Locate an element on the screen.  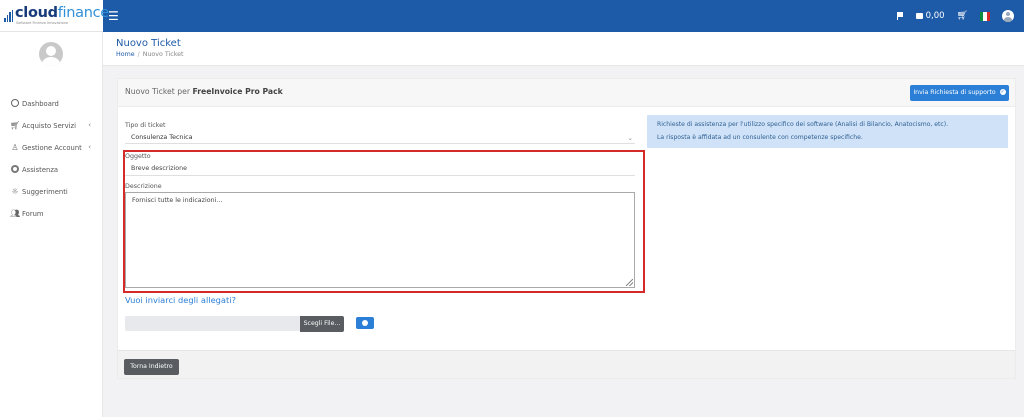
page-title: Nuovo Ticket is located at coordinates (148, 43).